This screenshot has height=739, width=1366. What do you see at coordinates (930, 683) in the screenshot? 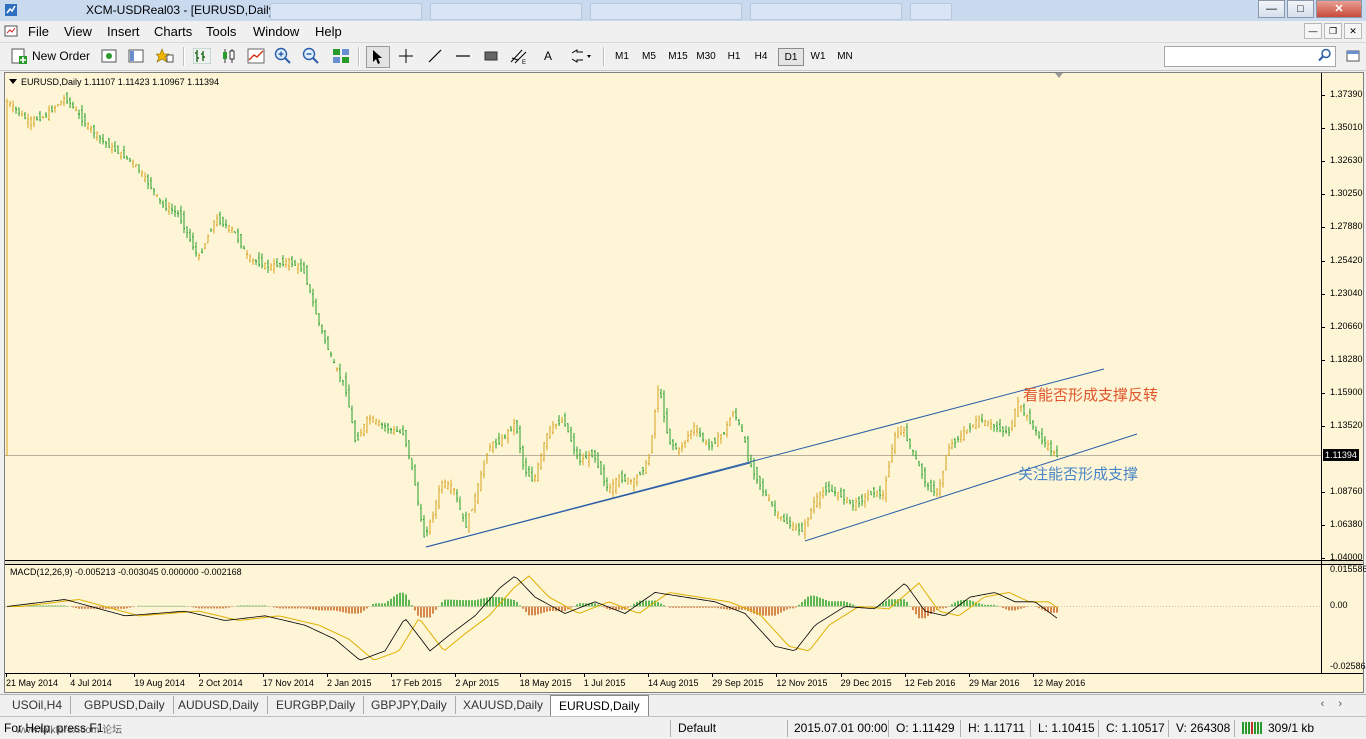
I see `time-tick-label: 12 Feb 2016` at bounding box center [930, 683].